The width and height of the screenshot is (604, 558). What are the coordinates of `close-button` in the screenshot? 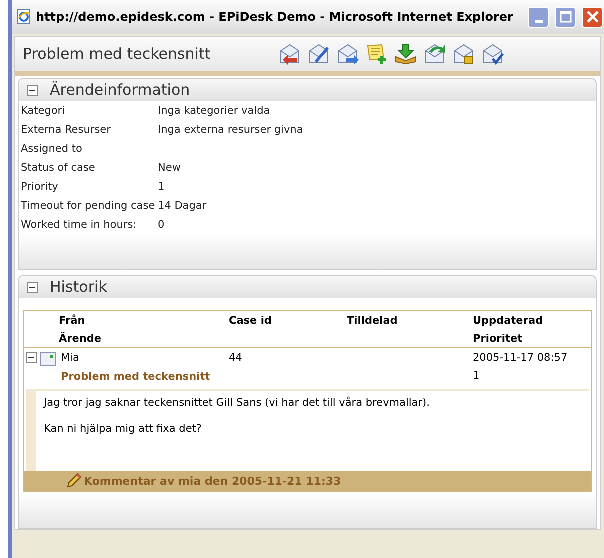 It's located at (593, 17).